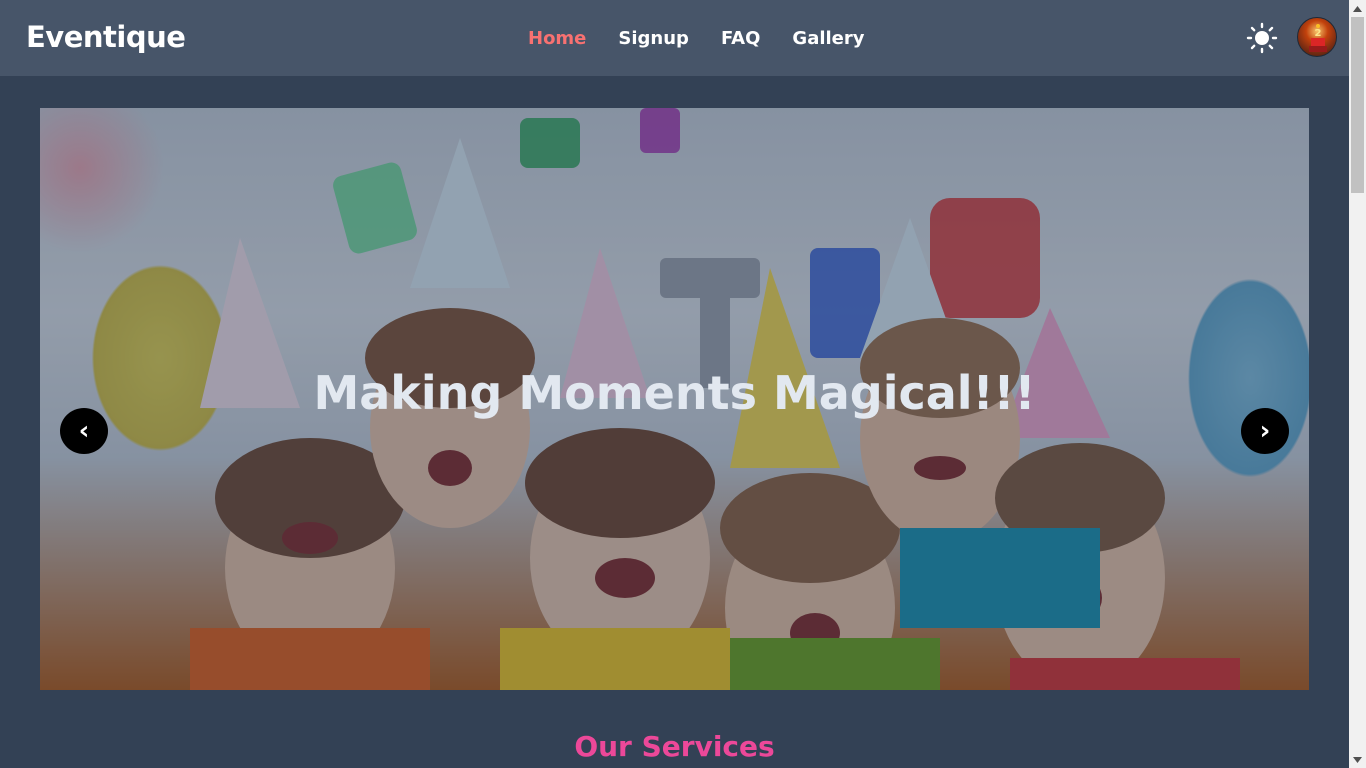 This screenshot has height=768, width=1366. Describe the element at coordinates (828, 39) in the screenshot. I see `nav-gallery-link: Gallery` at that location.